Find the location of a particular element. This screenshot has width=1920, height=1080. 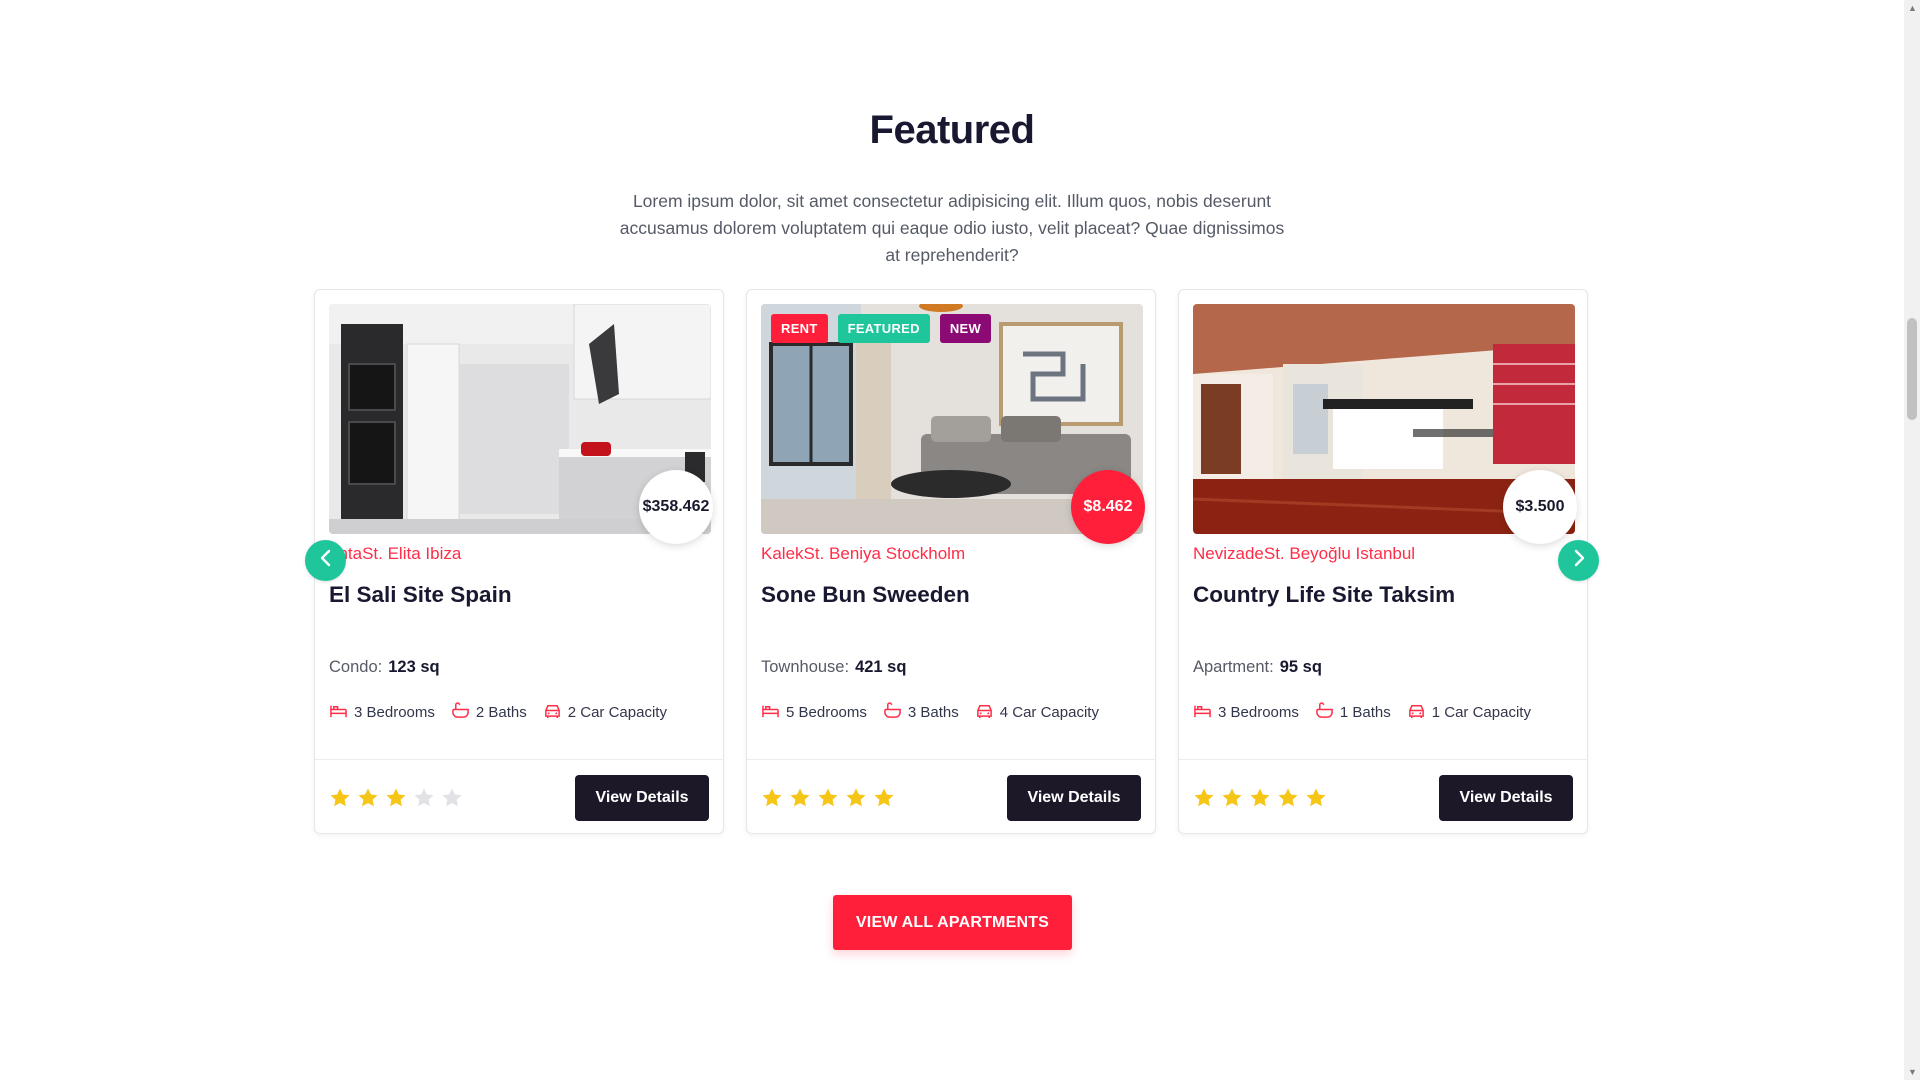

listing-type: Apartment: 95 sq is located at coordinates (1257, 667).